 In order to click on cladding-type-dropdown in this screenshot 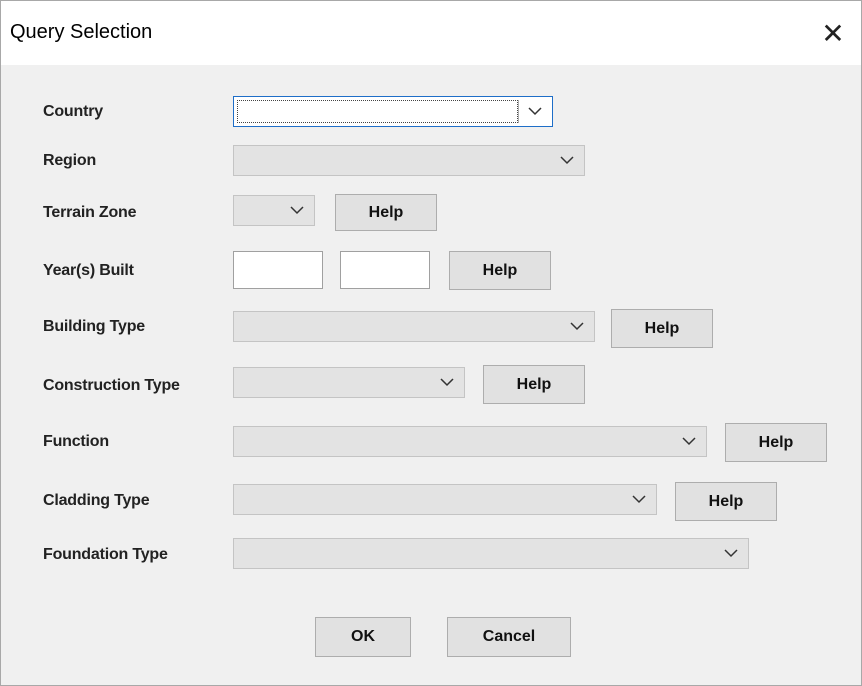, I will do `click(445, 499)`.